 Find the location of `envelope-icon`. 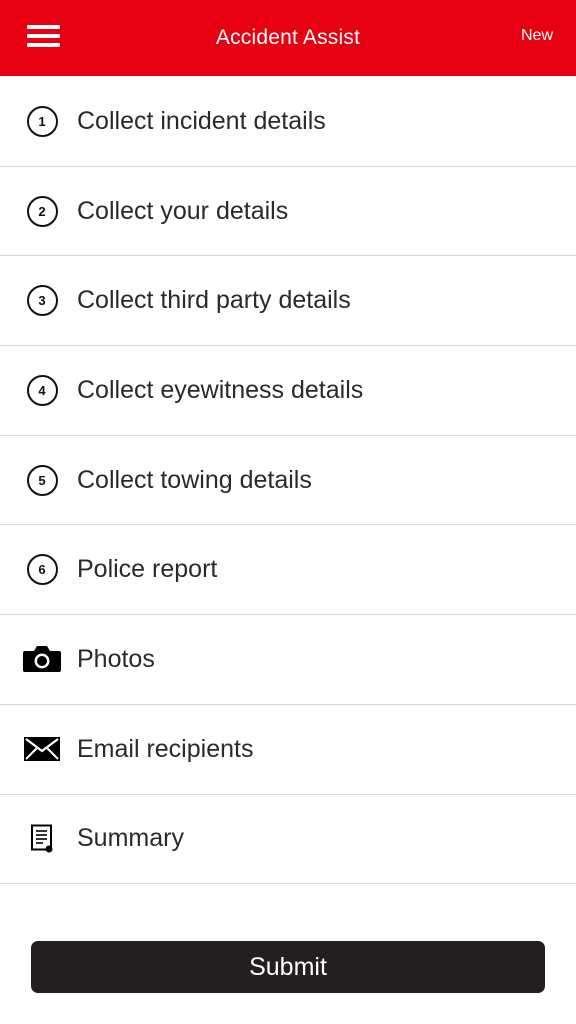

envelope-icon is located at coordinates (42, 749).